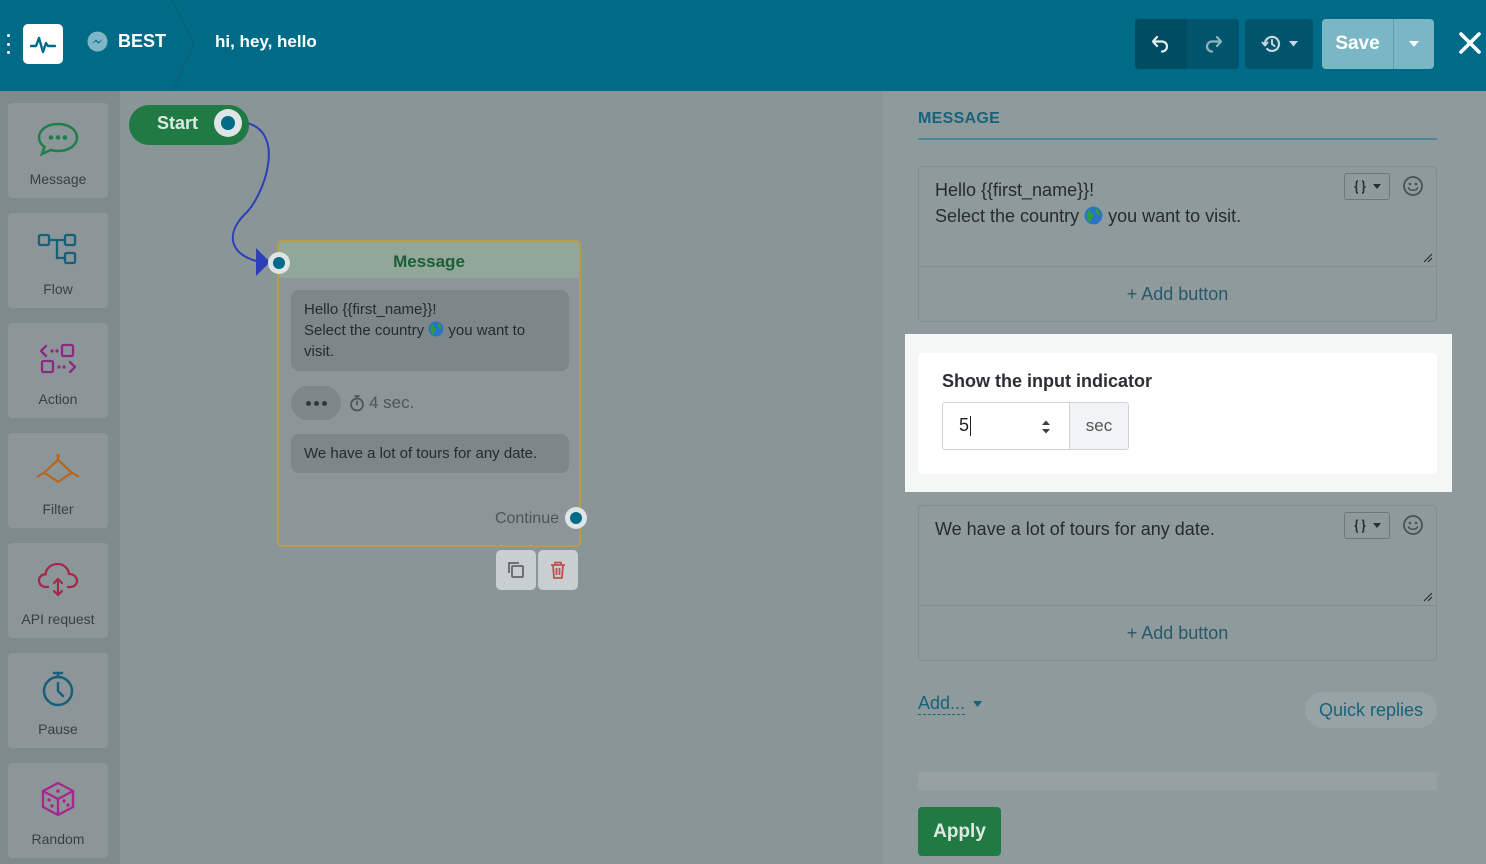  I want to click on history-menu-button, so click(1279, 44).